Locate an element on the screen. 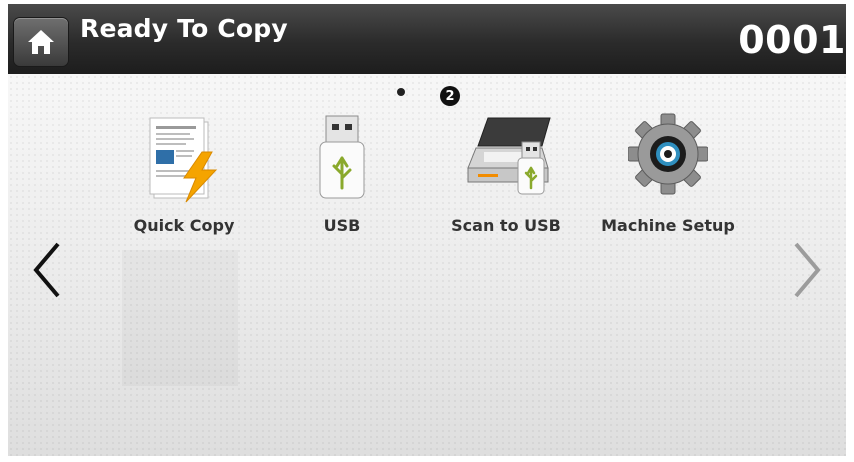 This screenshot has height=462, width=854. chevron-left-icon is located at coordinates (46, 270).